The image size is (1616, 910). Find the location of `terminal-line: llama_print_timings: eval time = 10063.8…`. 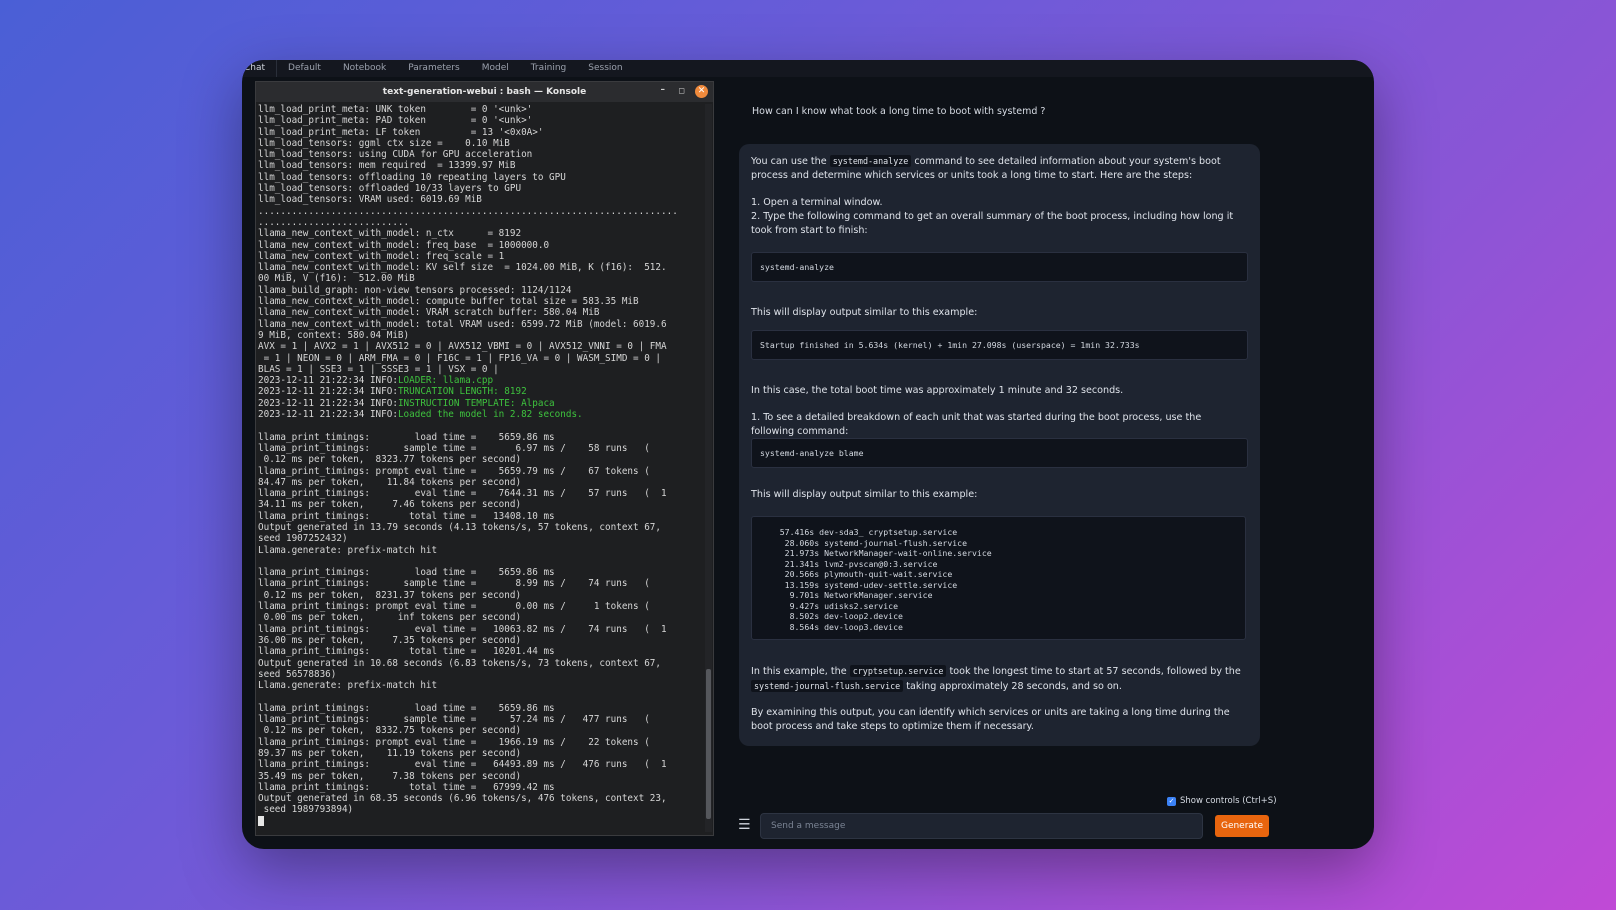

terminal-line: llama_print_timings: eval time = 10063.8… is located at coordinates (462, 629).